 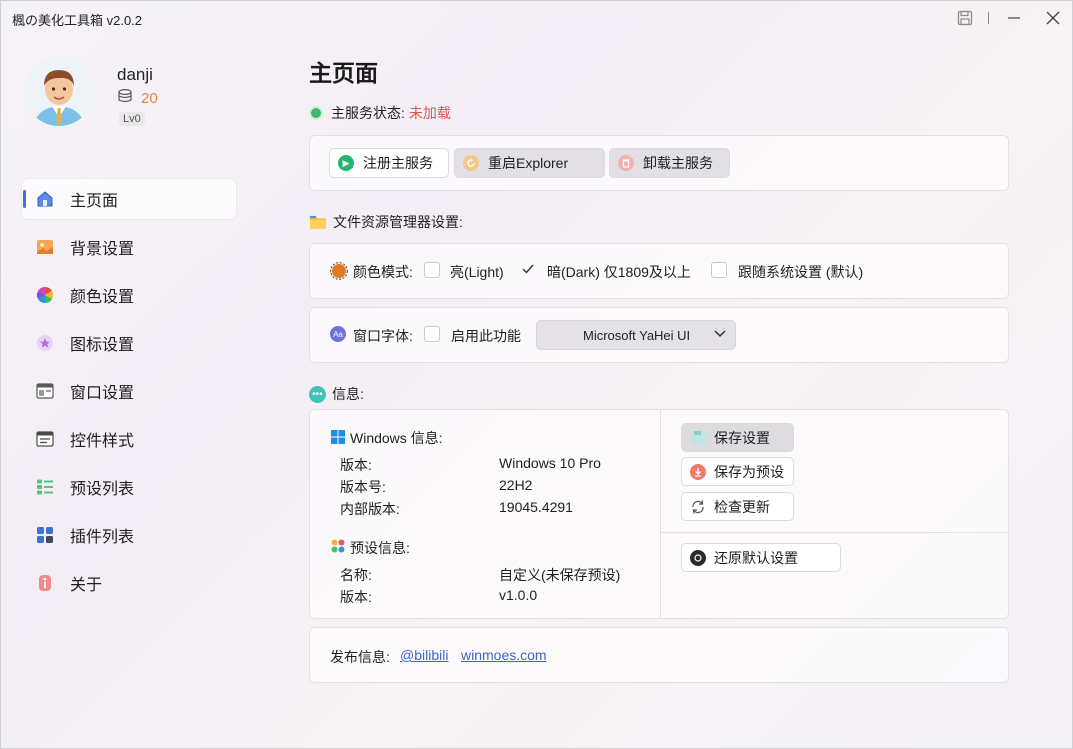 I want to click on sidebar-item-controls: 控件样式, so click(x=129, y=439).